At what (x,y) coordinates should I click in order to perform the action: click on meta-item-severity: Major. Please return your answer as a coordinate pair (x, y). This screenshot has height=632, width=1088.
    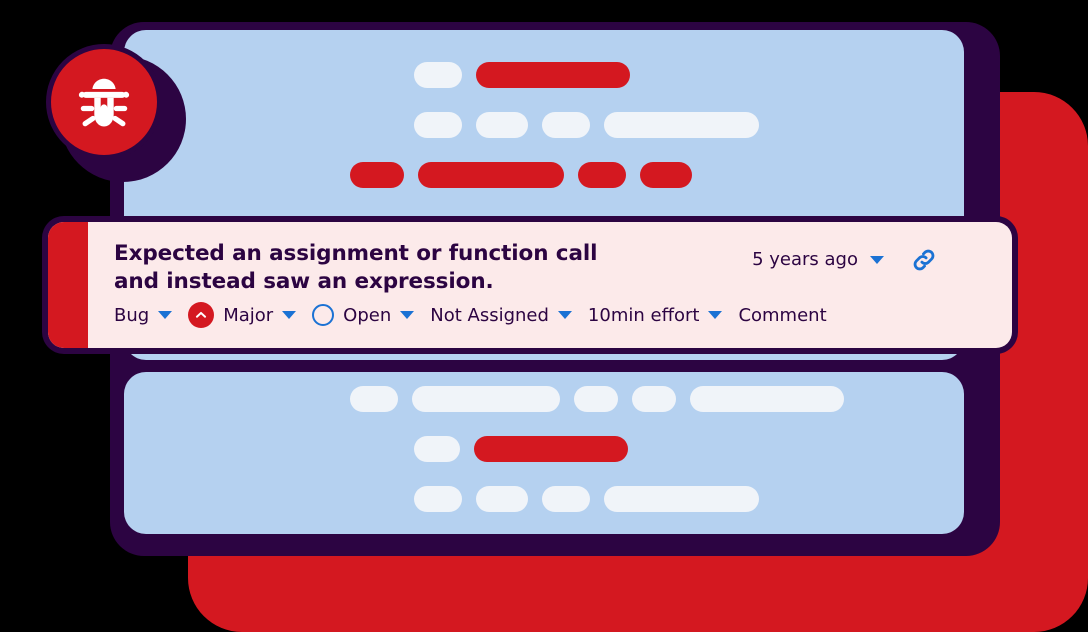
    Looking at the image, I should click on (260, 315).